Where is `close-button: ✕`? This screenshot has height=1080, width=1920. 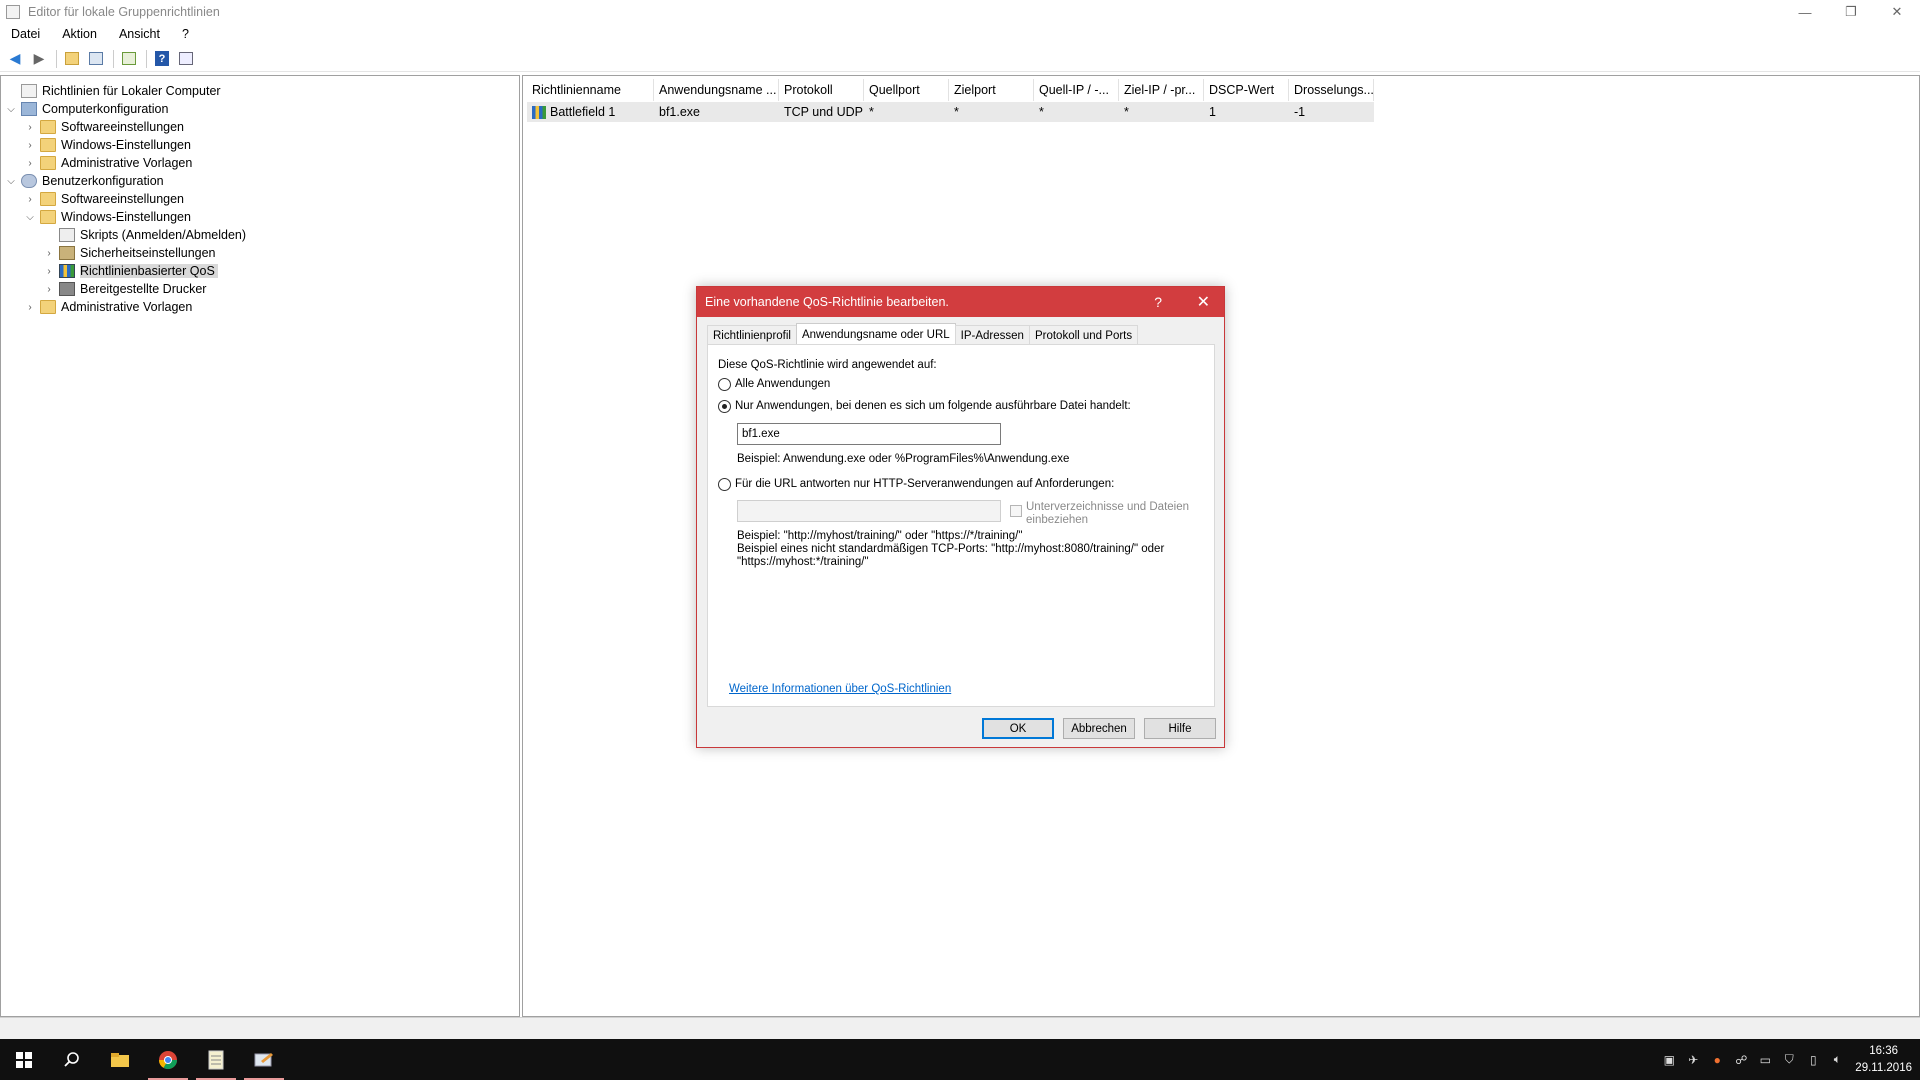 close-button: ✕ is located at coordinates (1897, 12).